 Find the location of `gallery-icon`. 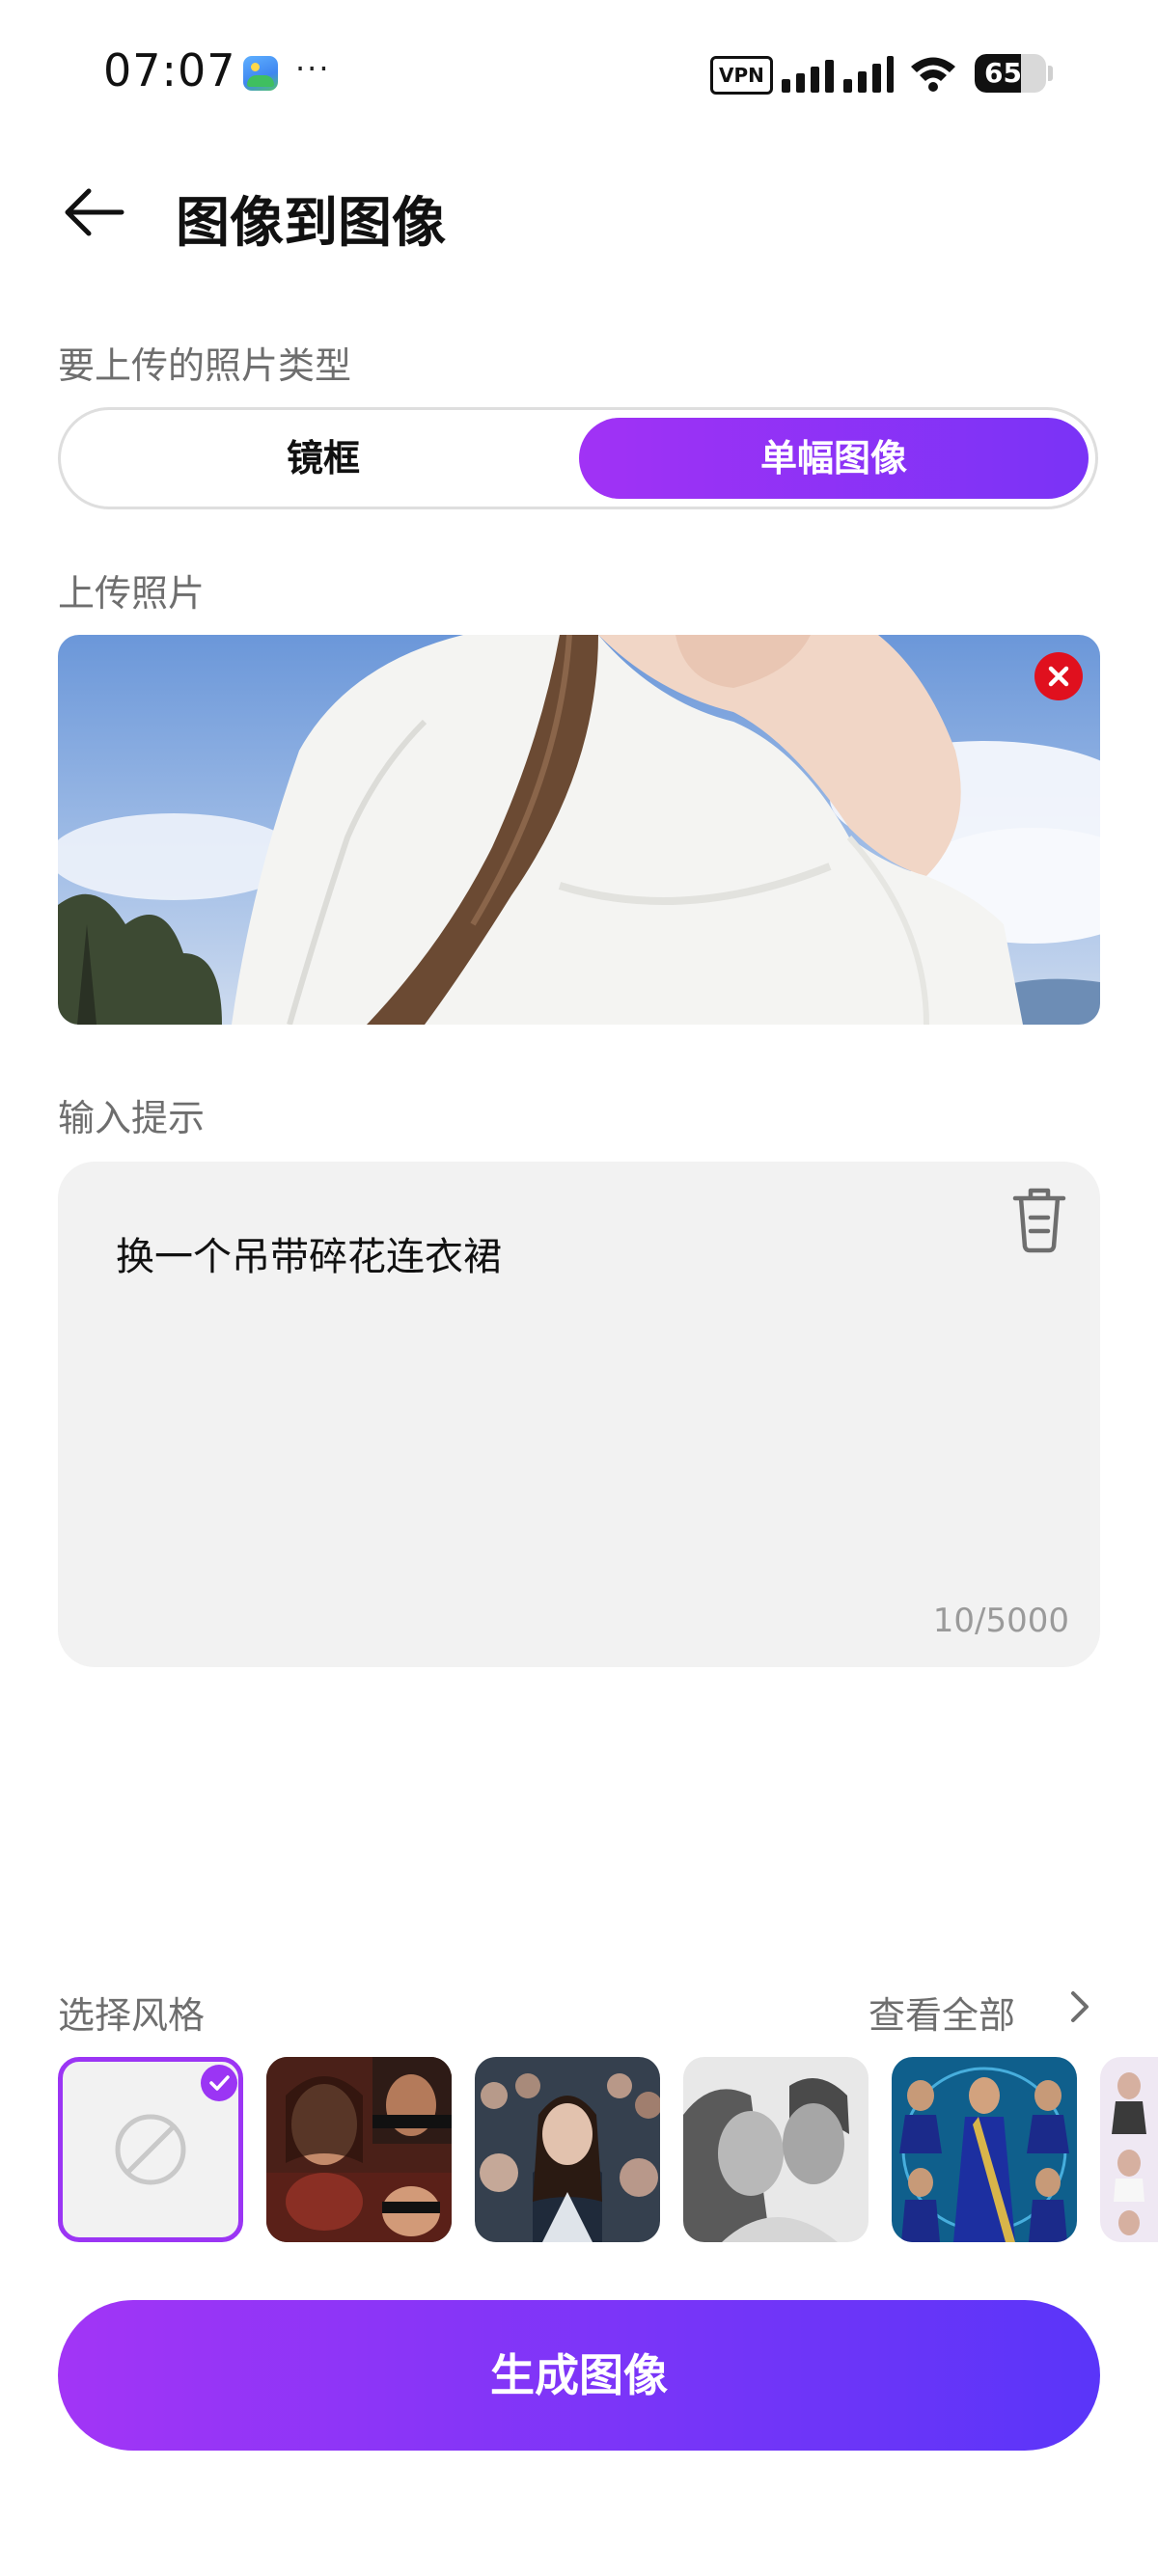

gallery-icon is located at coordinates (260, 74).